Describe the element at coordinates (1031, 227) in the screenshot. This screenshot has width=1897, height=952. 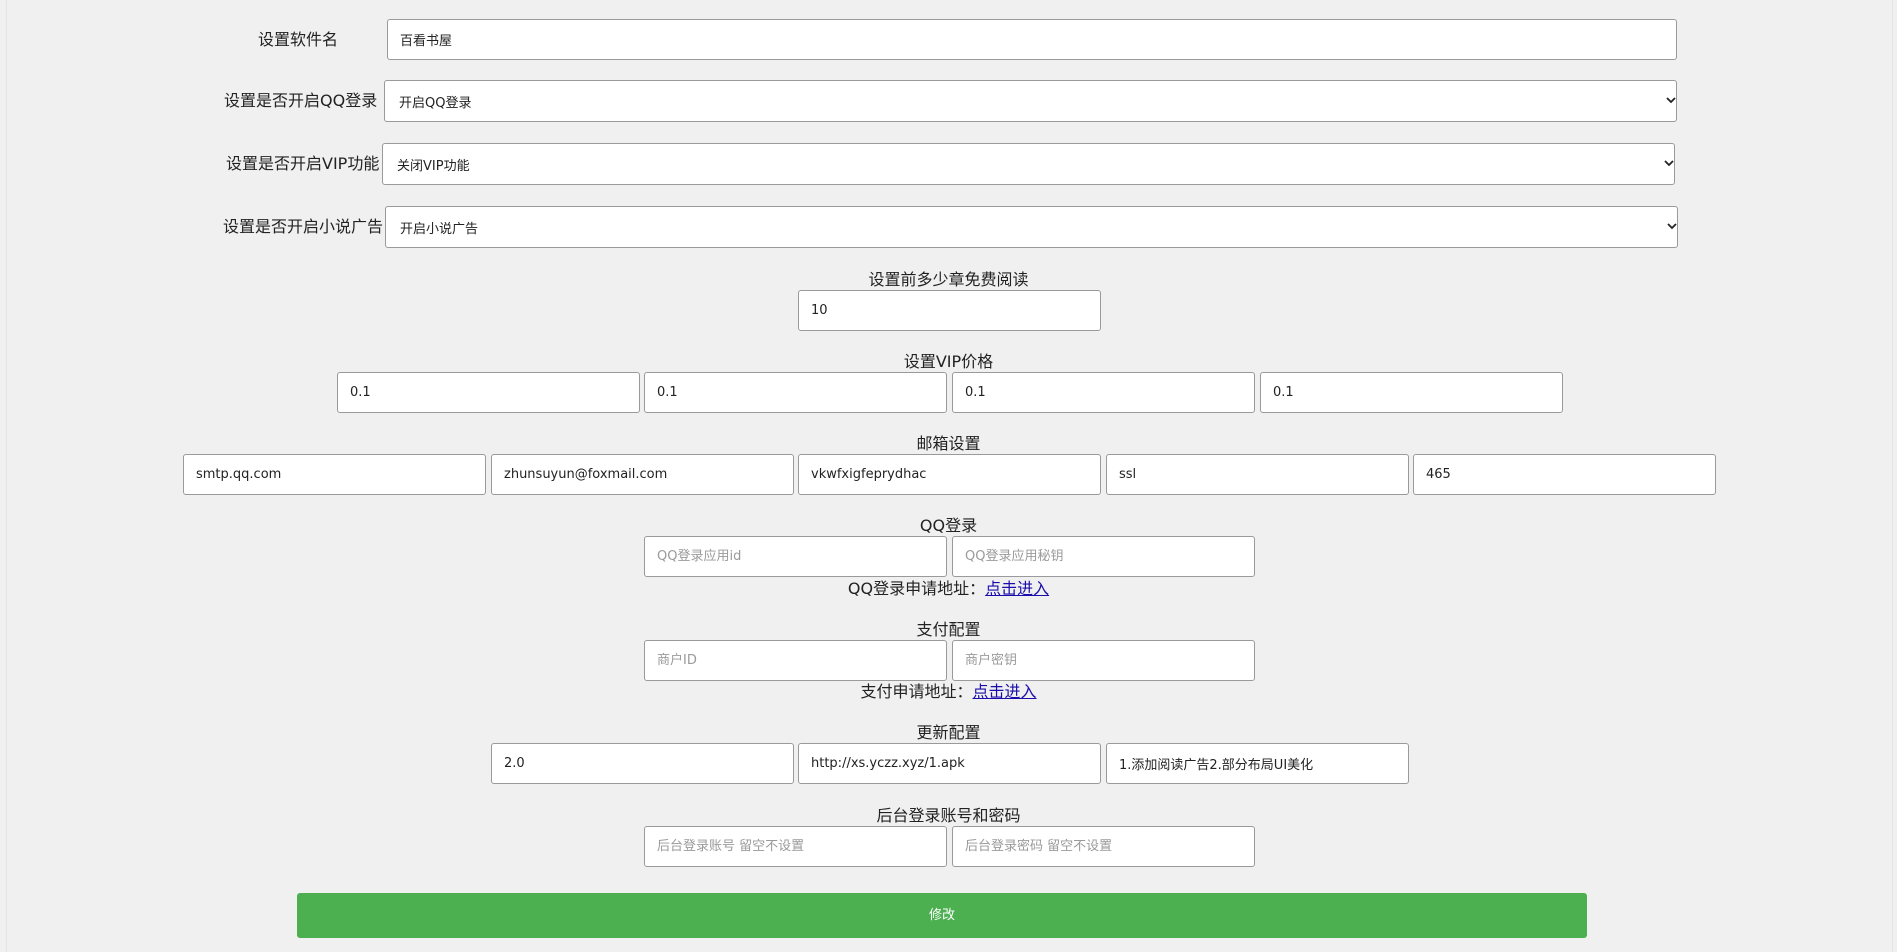
I see `ad-select: 开启小说广告` at that location.